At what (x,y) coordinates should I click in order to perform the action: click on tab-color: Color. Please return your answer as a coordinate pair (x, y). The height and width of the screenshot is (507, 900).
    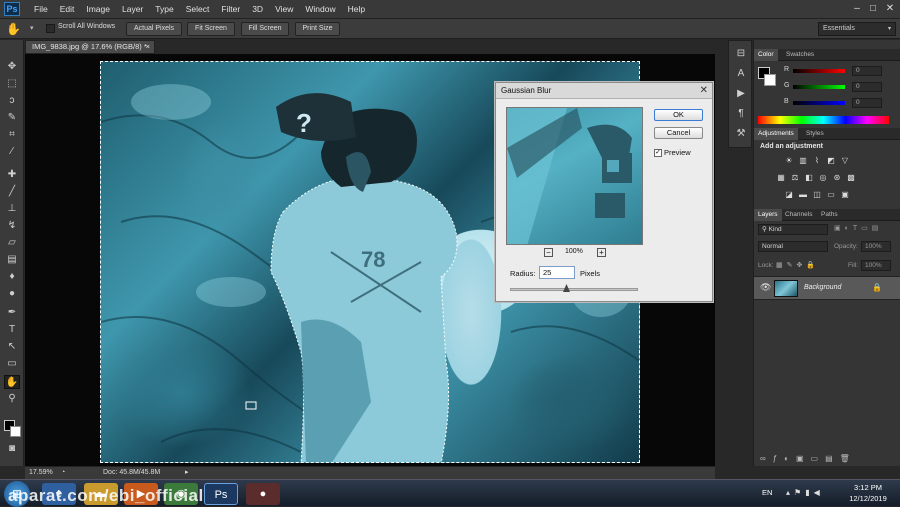
    Looking at the image, I should click on (766, 55).